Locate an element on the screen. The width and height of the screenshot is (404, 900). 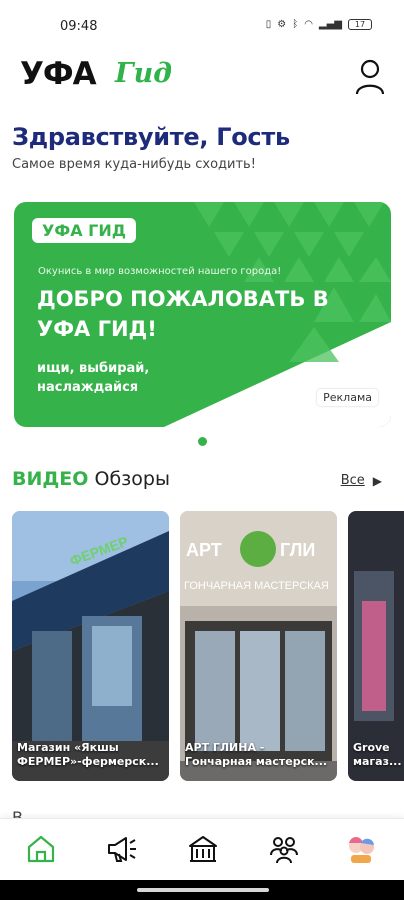
banner-badge: УФА ГИД is located at coordinates (84, 230).